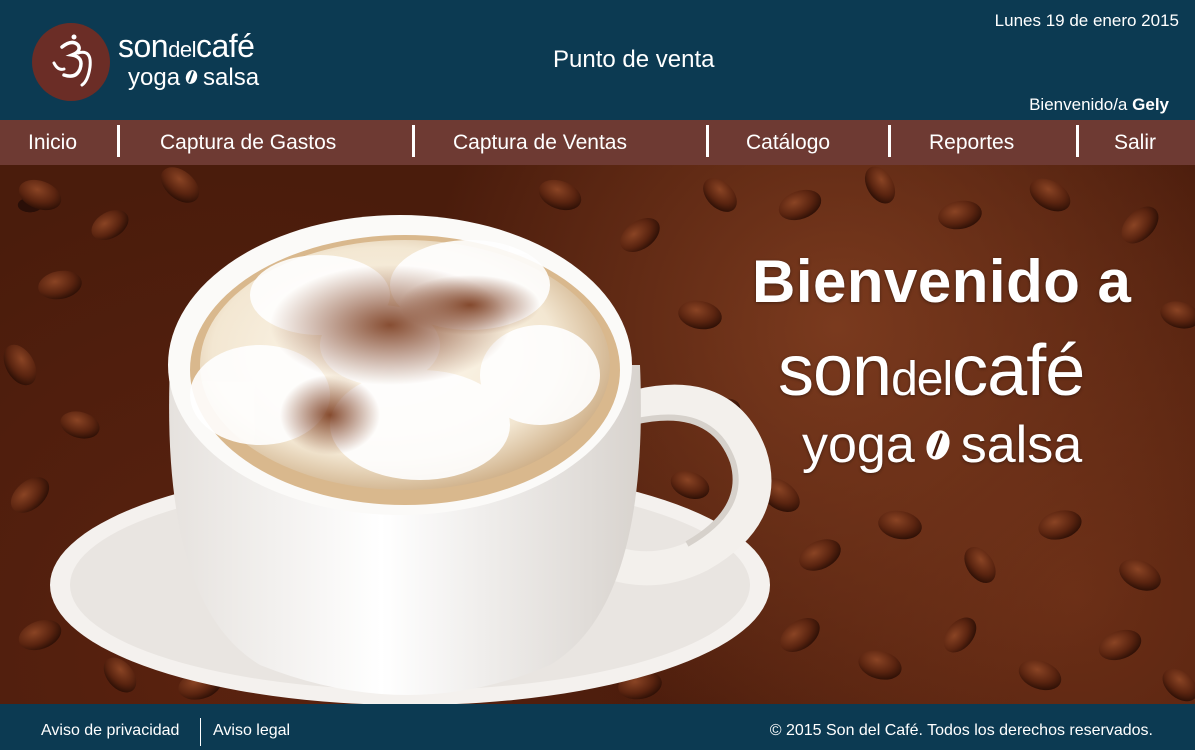 This screenshot has width=1195, height=750. Describe the element at coordinates (251, 727) in the screenshot. I see `legal-notice-link: Aviso legal` at that location.